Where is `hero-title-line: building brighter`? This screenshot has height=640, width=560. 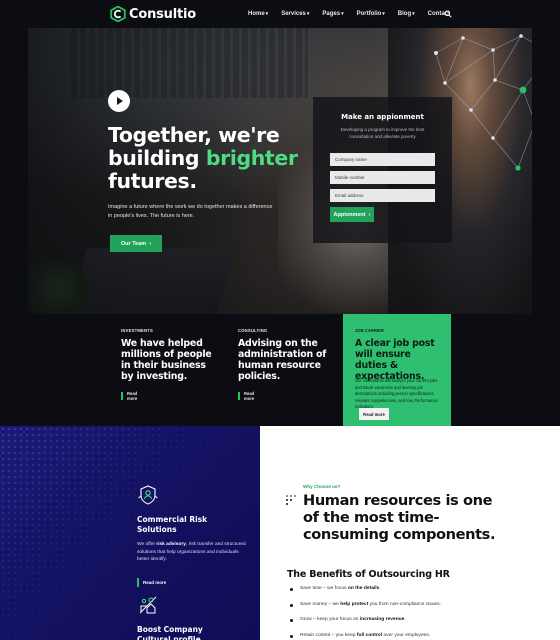
hero-title-line: building brighter is located at coordinates (218, 158).